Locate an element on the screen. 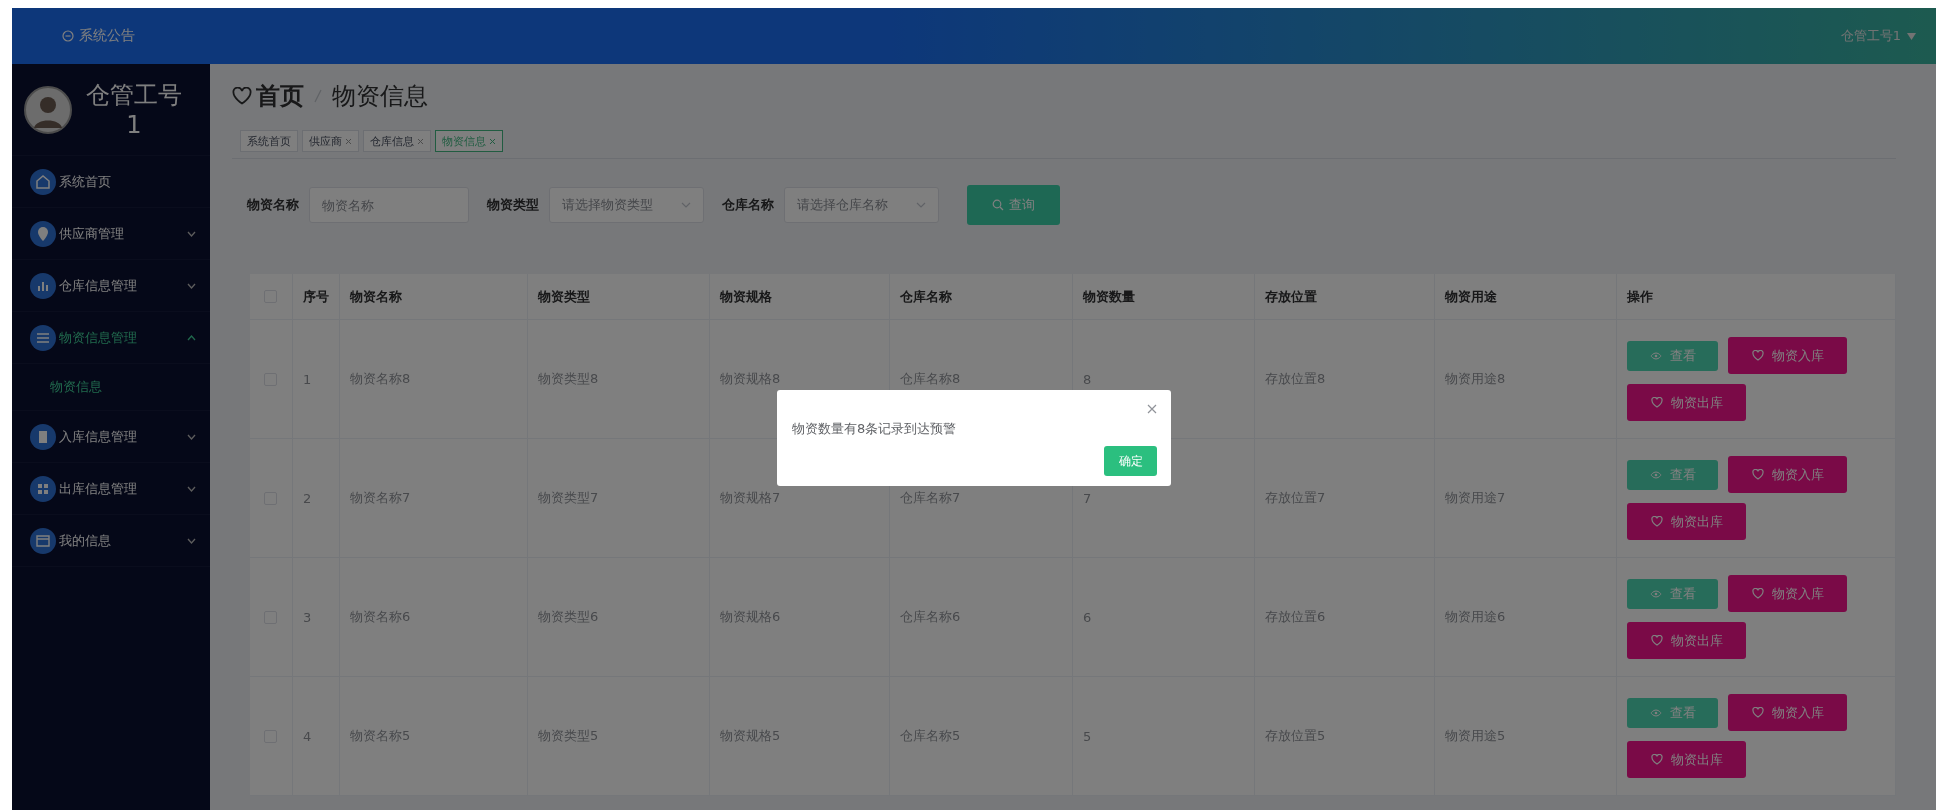  tag-tab: 仓库信息 is located at coordinates (397, 141).